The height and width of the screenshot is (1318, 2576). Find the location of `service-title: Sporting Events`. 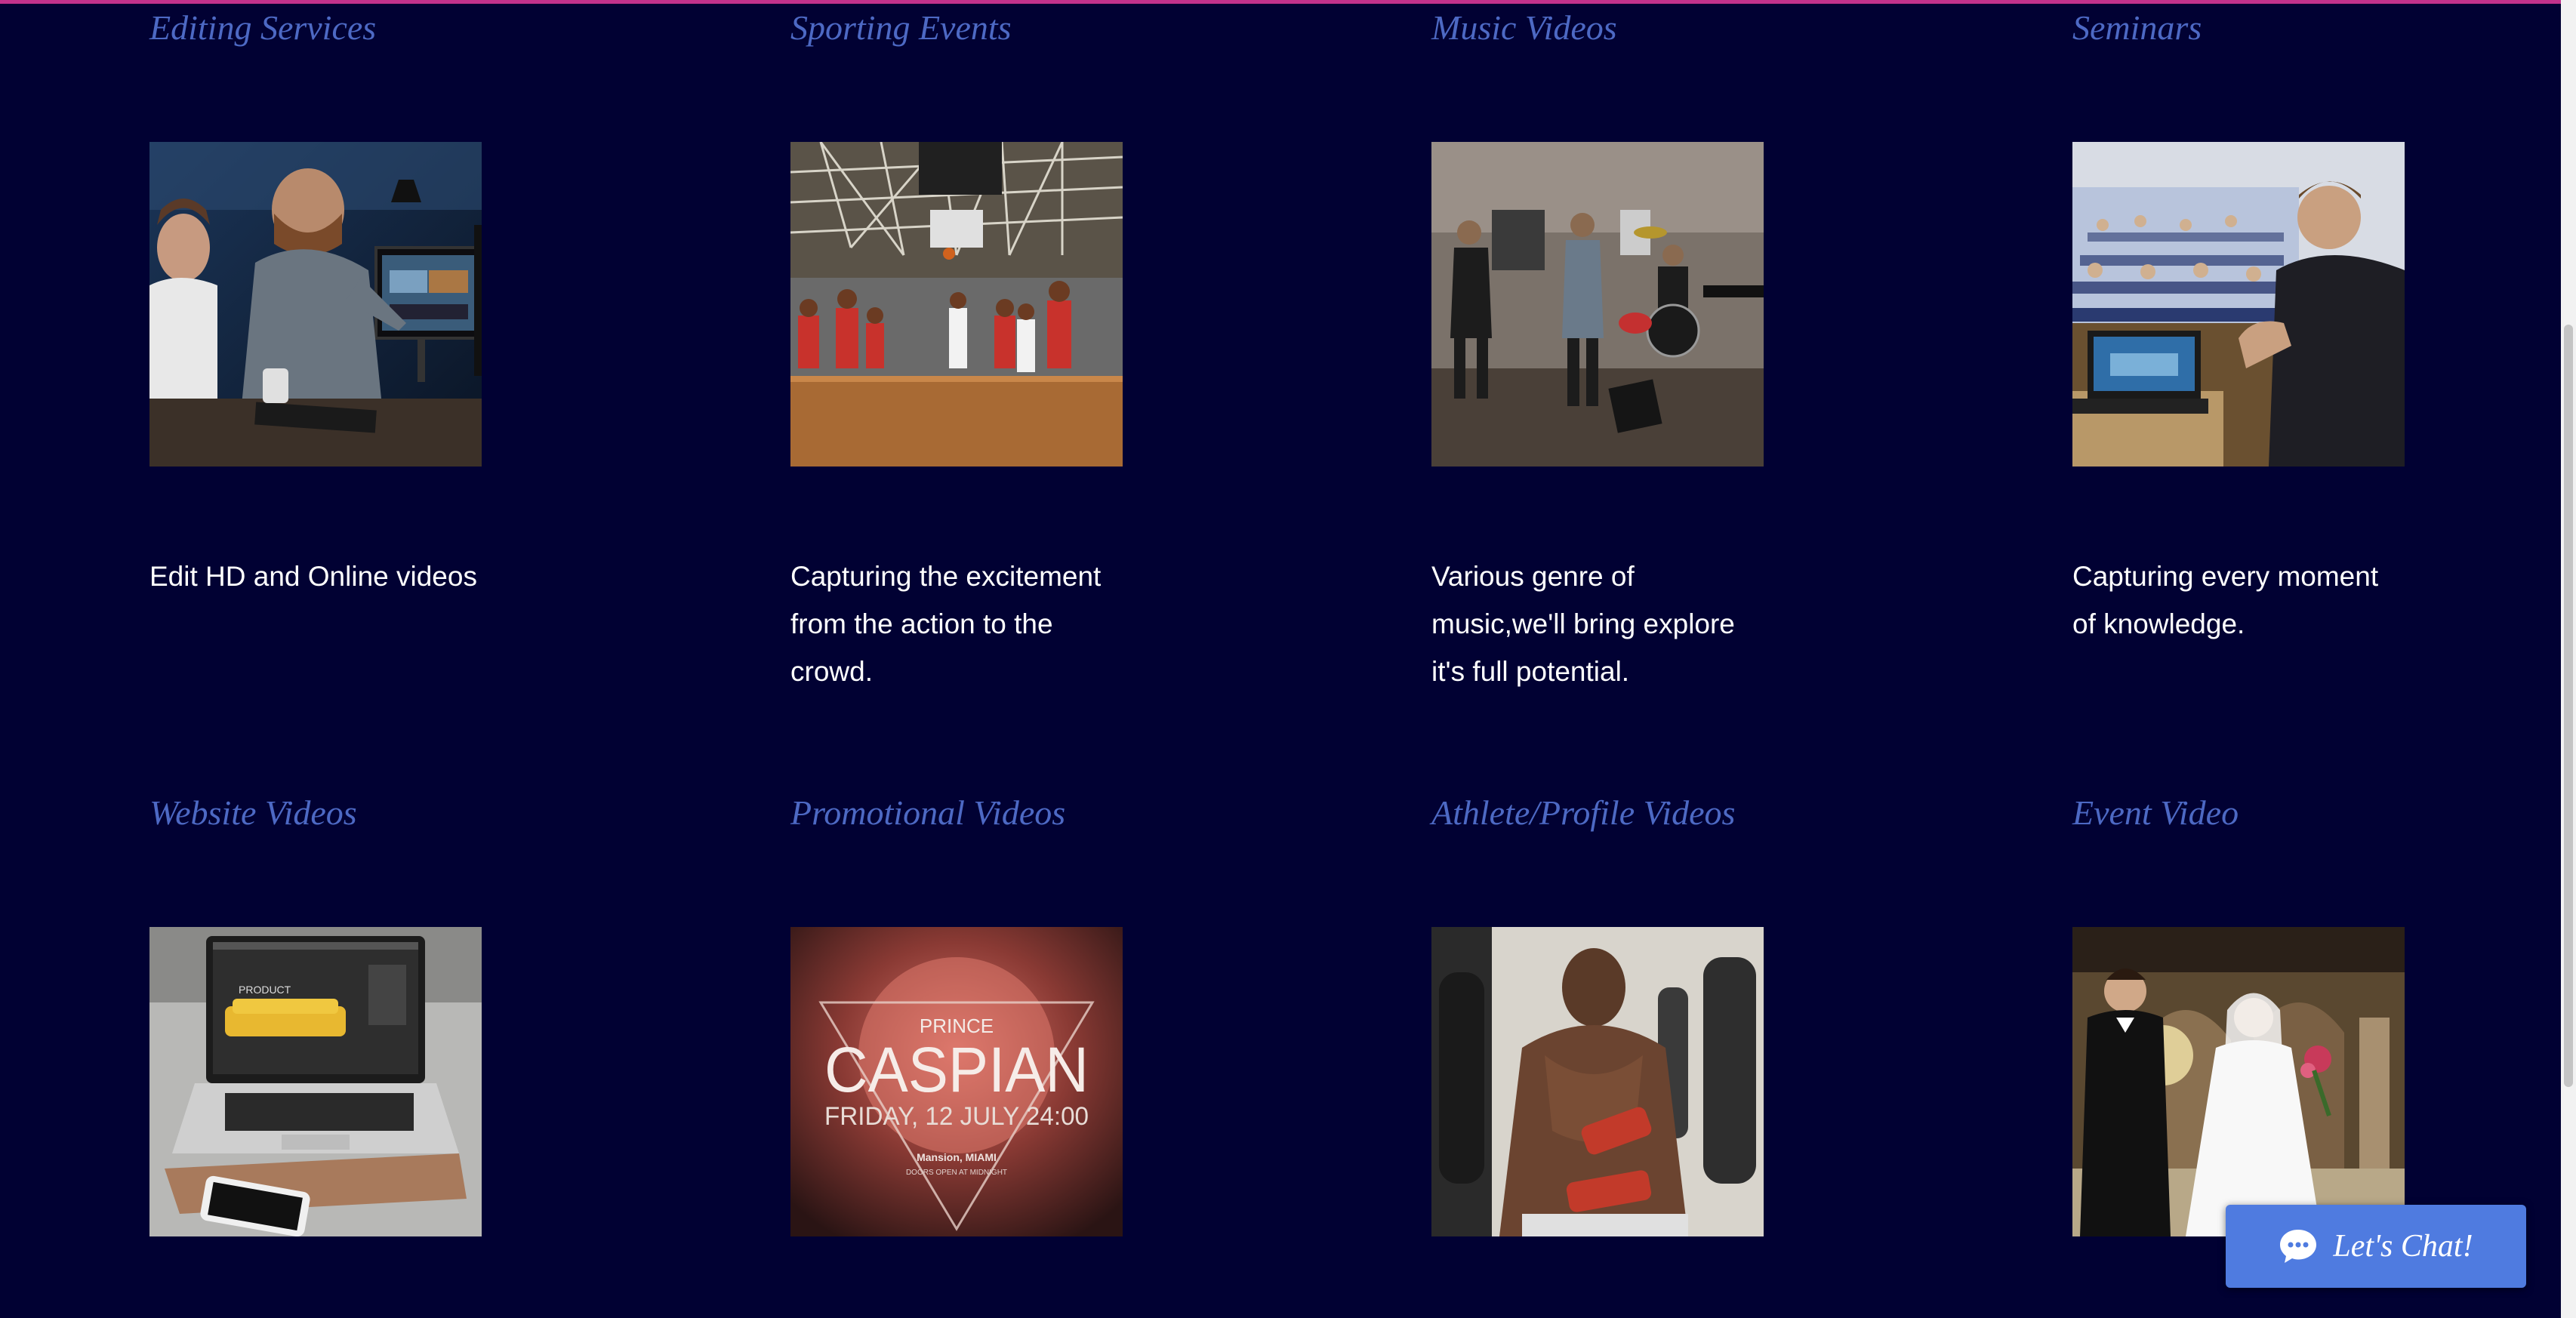

service-title: Sporting Events is located at coordinates (901, 27).